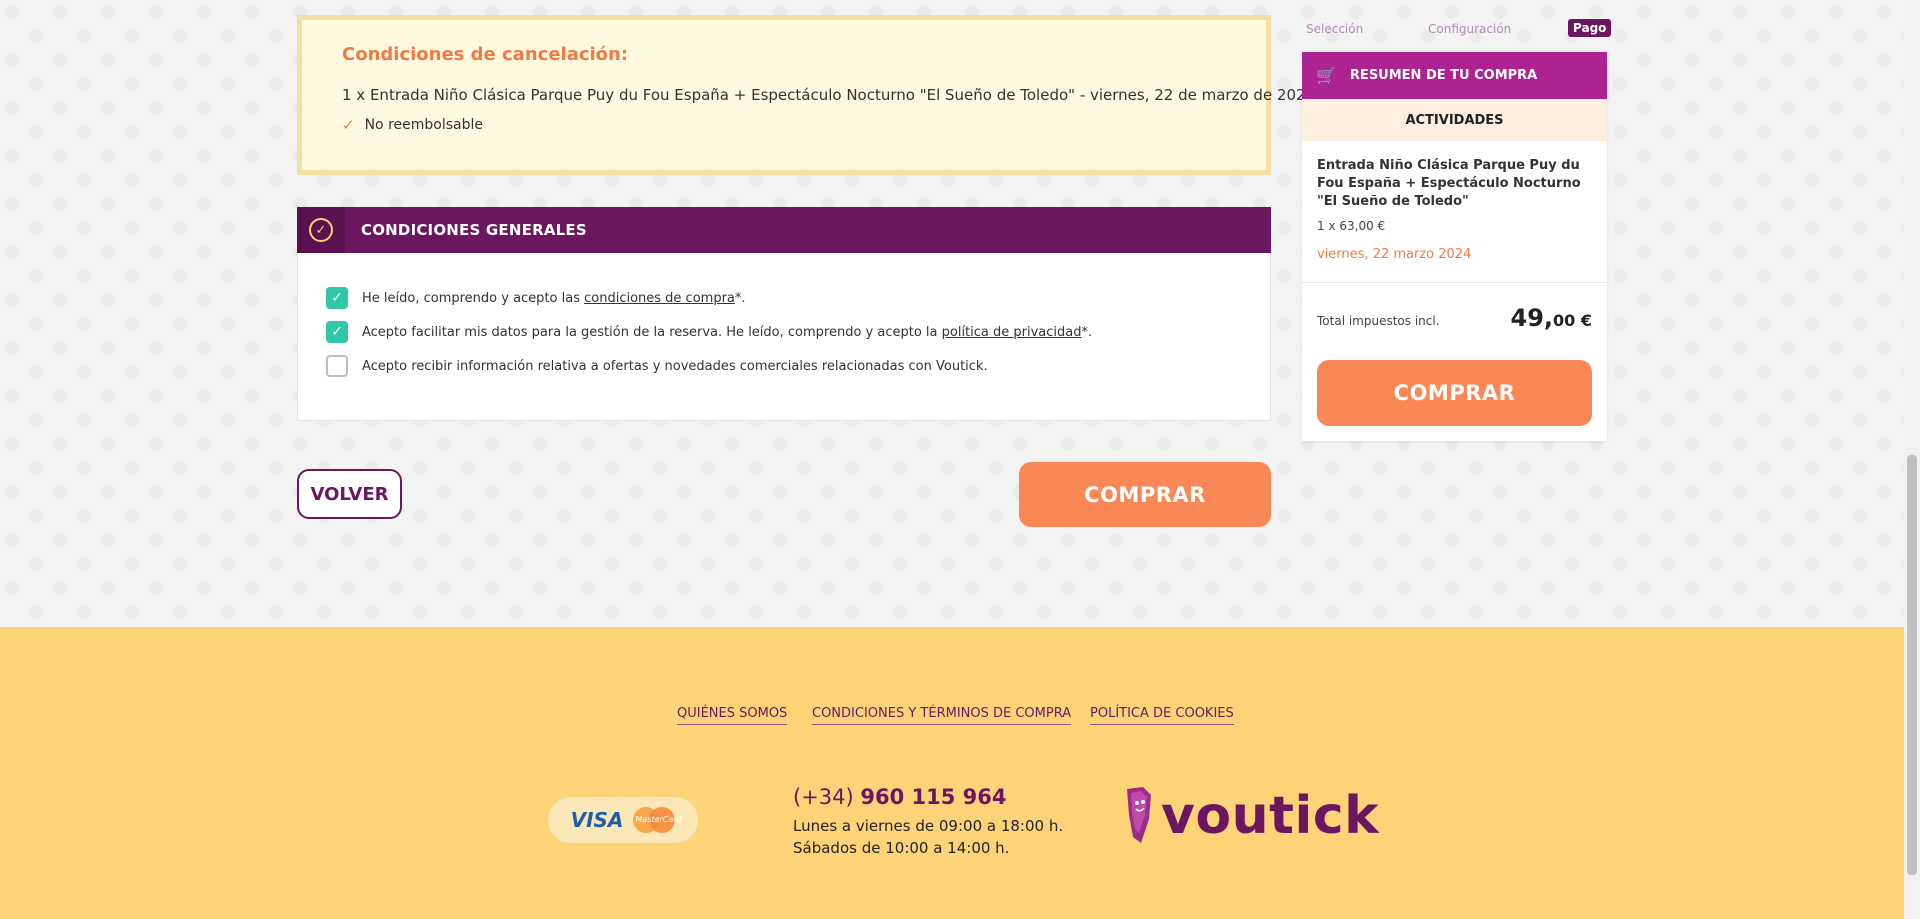 This screenshot has width=1920, height=919. What do you see at coordinates (823, 797) in the screenshot?
I see `phone-prefix: (+34)` at bounding box center [823, 797].